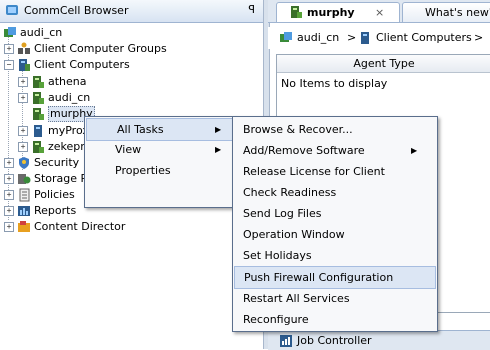 This screenshot has height=350, width=490. What do you see at coordinates (41, 32) in the screenshot?
I see `tree-label-root: audi_cn` at bounding box center [41, 32].